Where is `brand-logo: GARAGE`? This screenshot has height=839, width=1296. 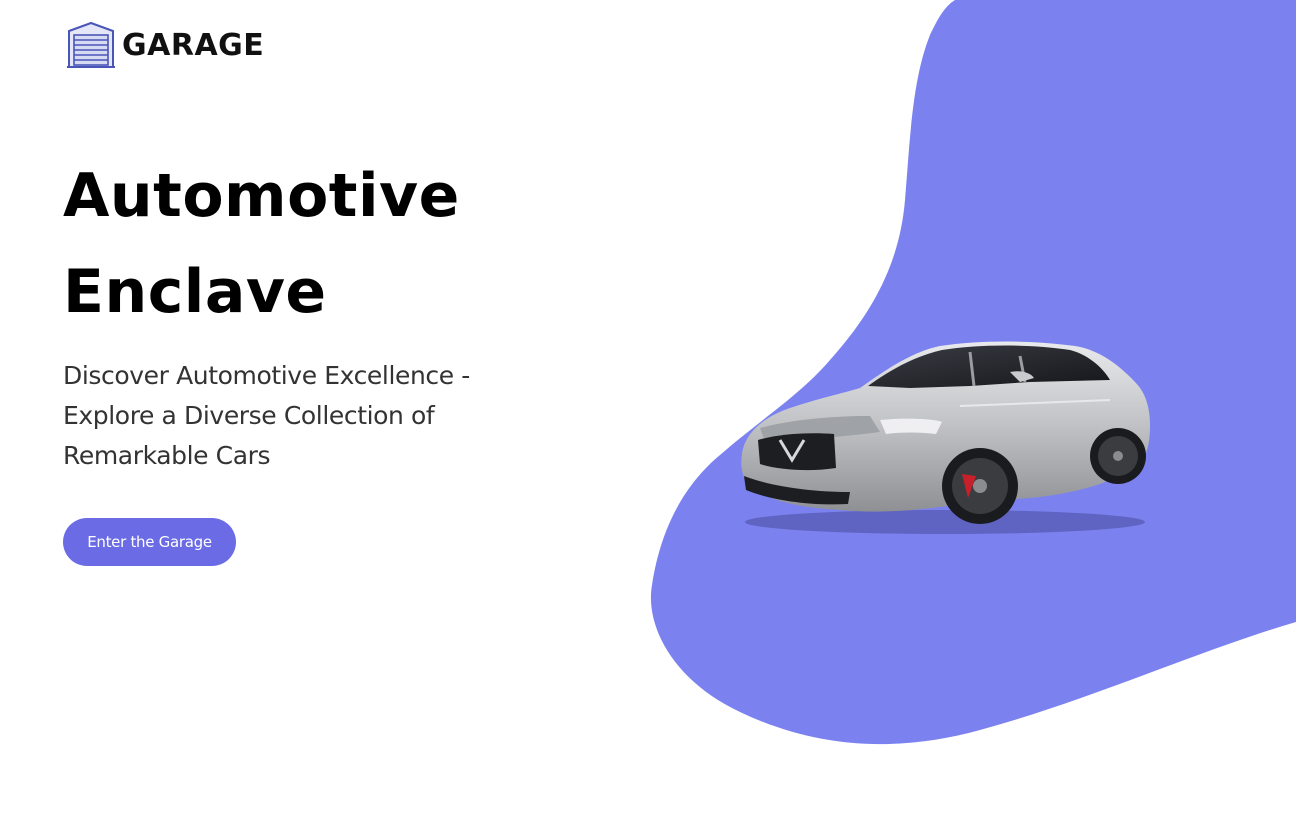
brand-logo: GARAGE is located at coordinates (165, 45).